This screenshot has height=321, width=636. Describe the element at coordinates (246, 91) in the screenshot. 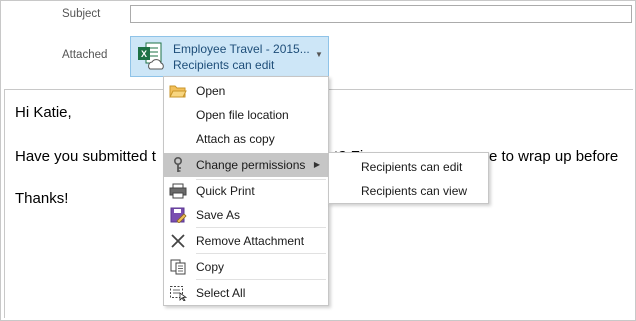

I see `menu-item-open: Open` at that location.